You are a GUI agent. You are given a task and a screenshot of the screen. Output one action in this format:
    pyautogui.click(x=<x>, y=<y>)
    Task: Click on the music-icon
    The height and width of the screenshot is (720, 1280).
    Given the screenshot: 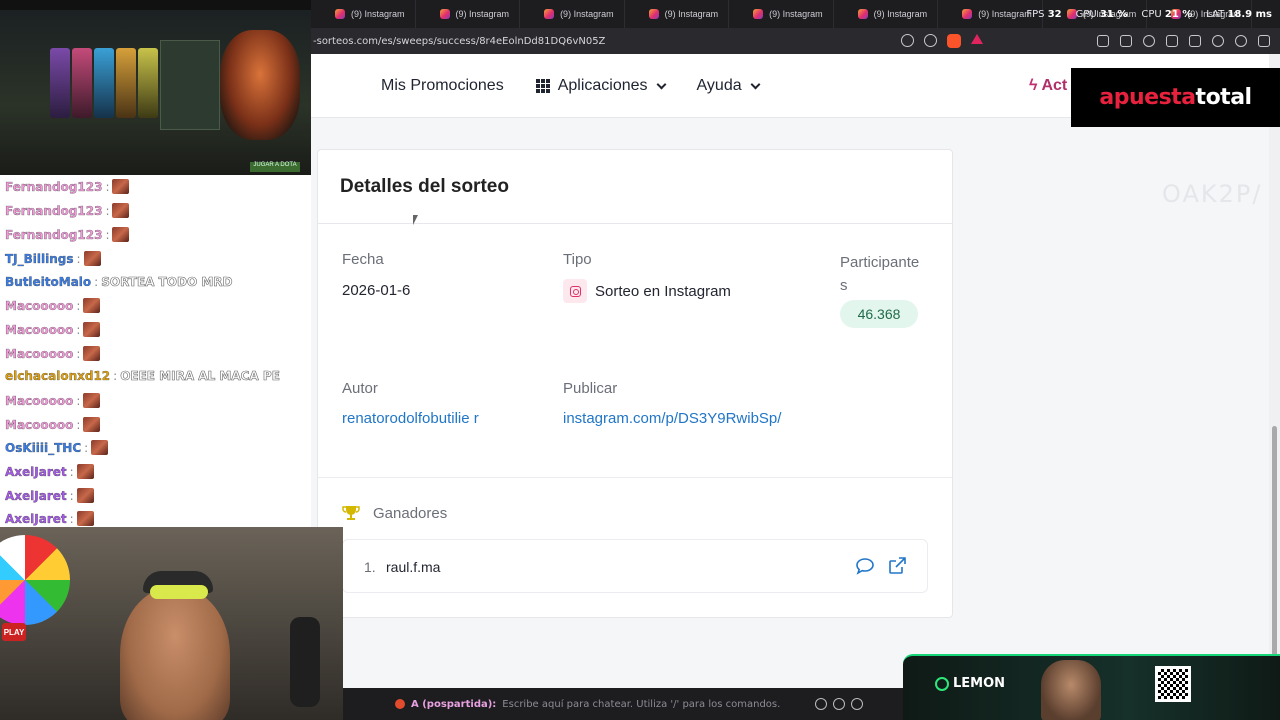 What is the action you would take?
    pyautogui.click(x=1149, y=41)
    